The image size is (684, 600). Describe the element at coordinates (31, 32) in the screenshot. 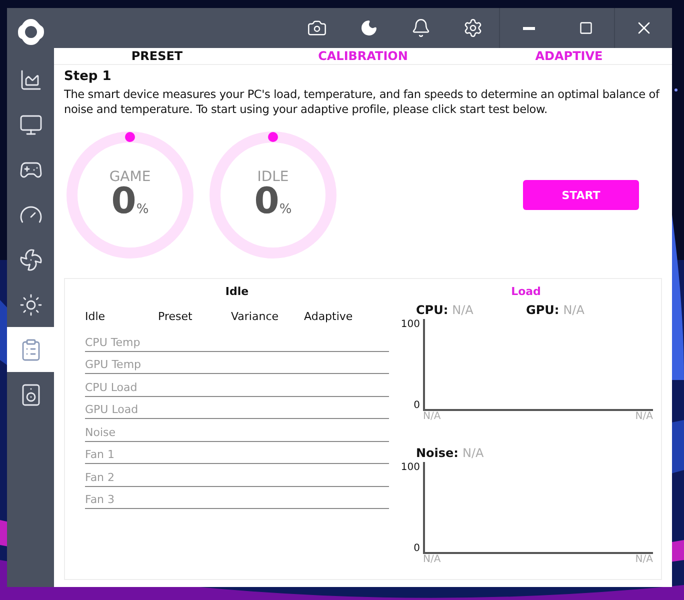

I see `logo-icon` at that location.